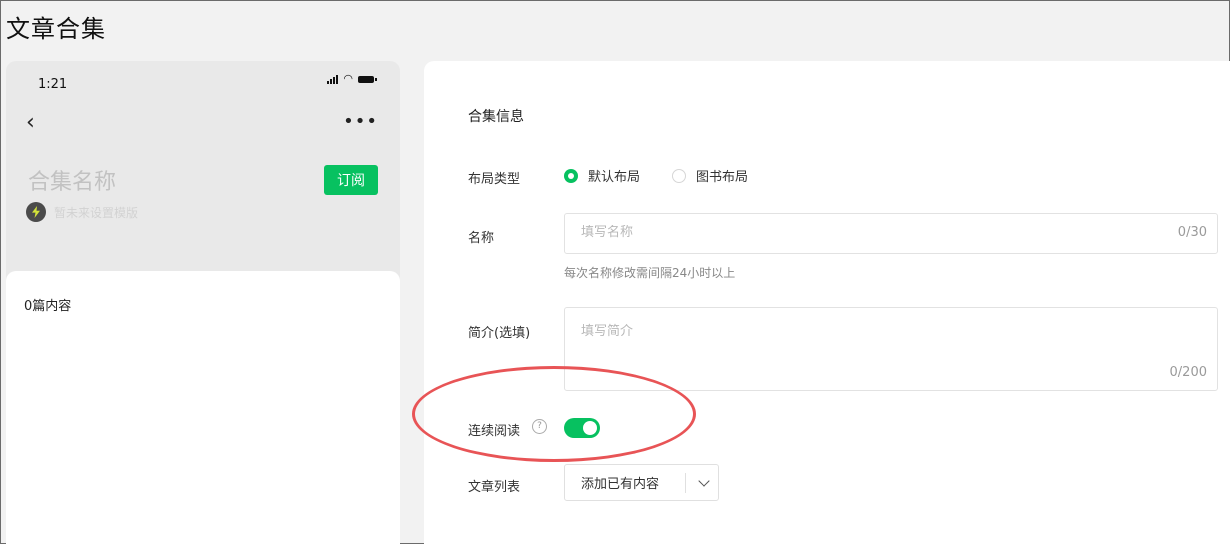  I want to click on dropdown-label: 添加已有内容, so click(620, 484).